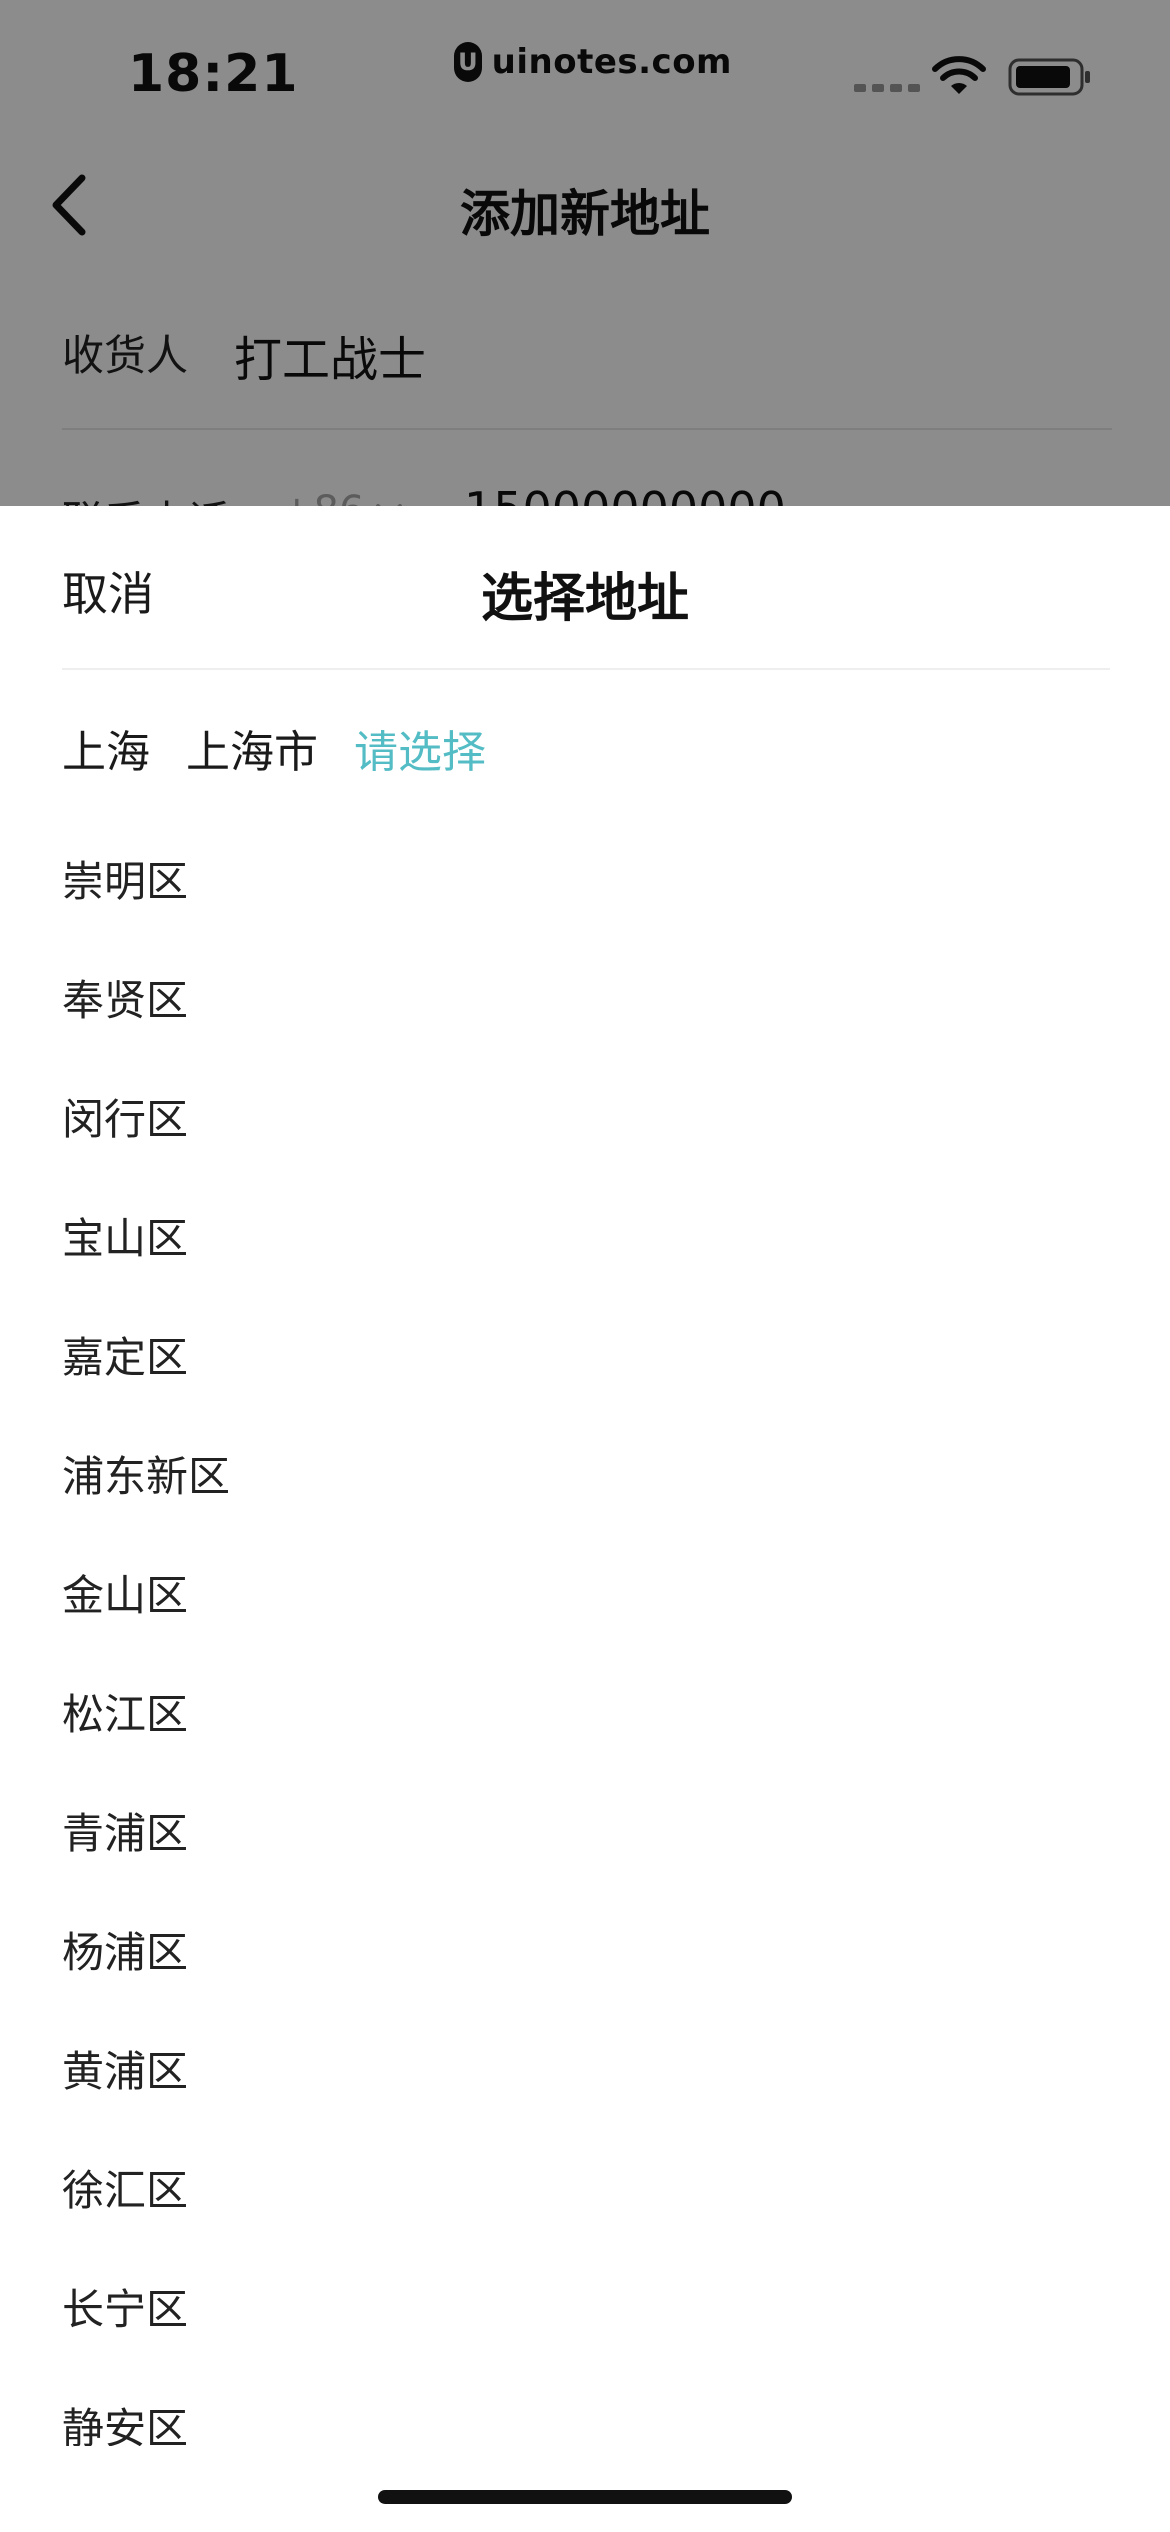 The height and width of the screenshot is (2532, 1170). I want to click on district-item: 徐汇区, so click(586, 2202).